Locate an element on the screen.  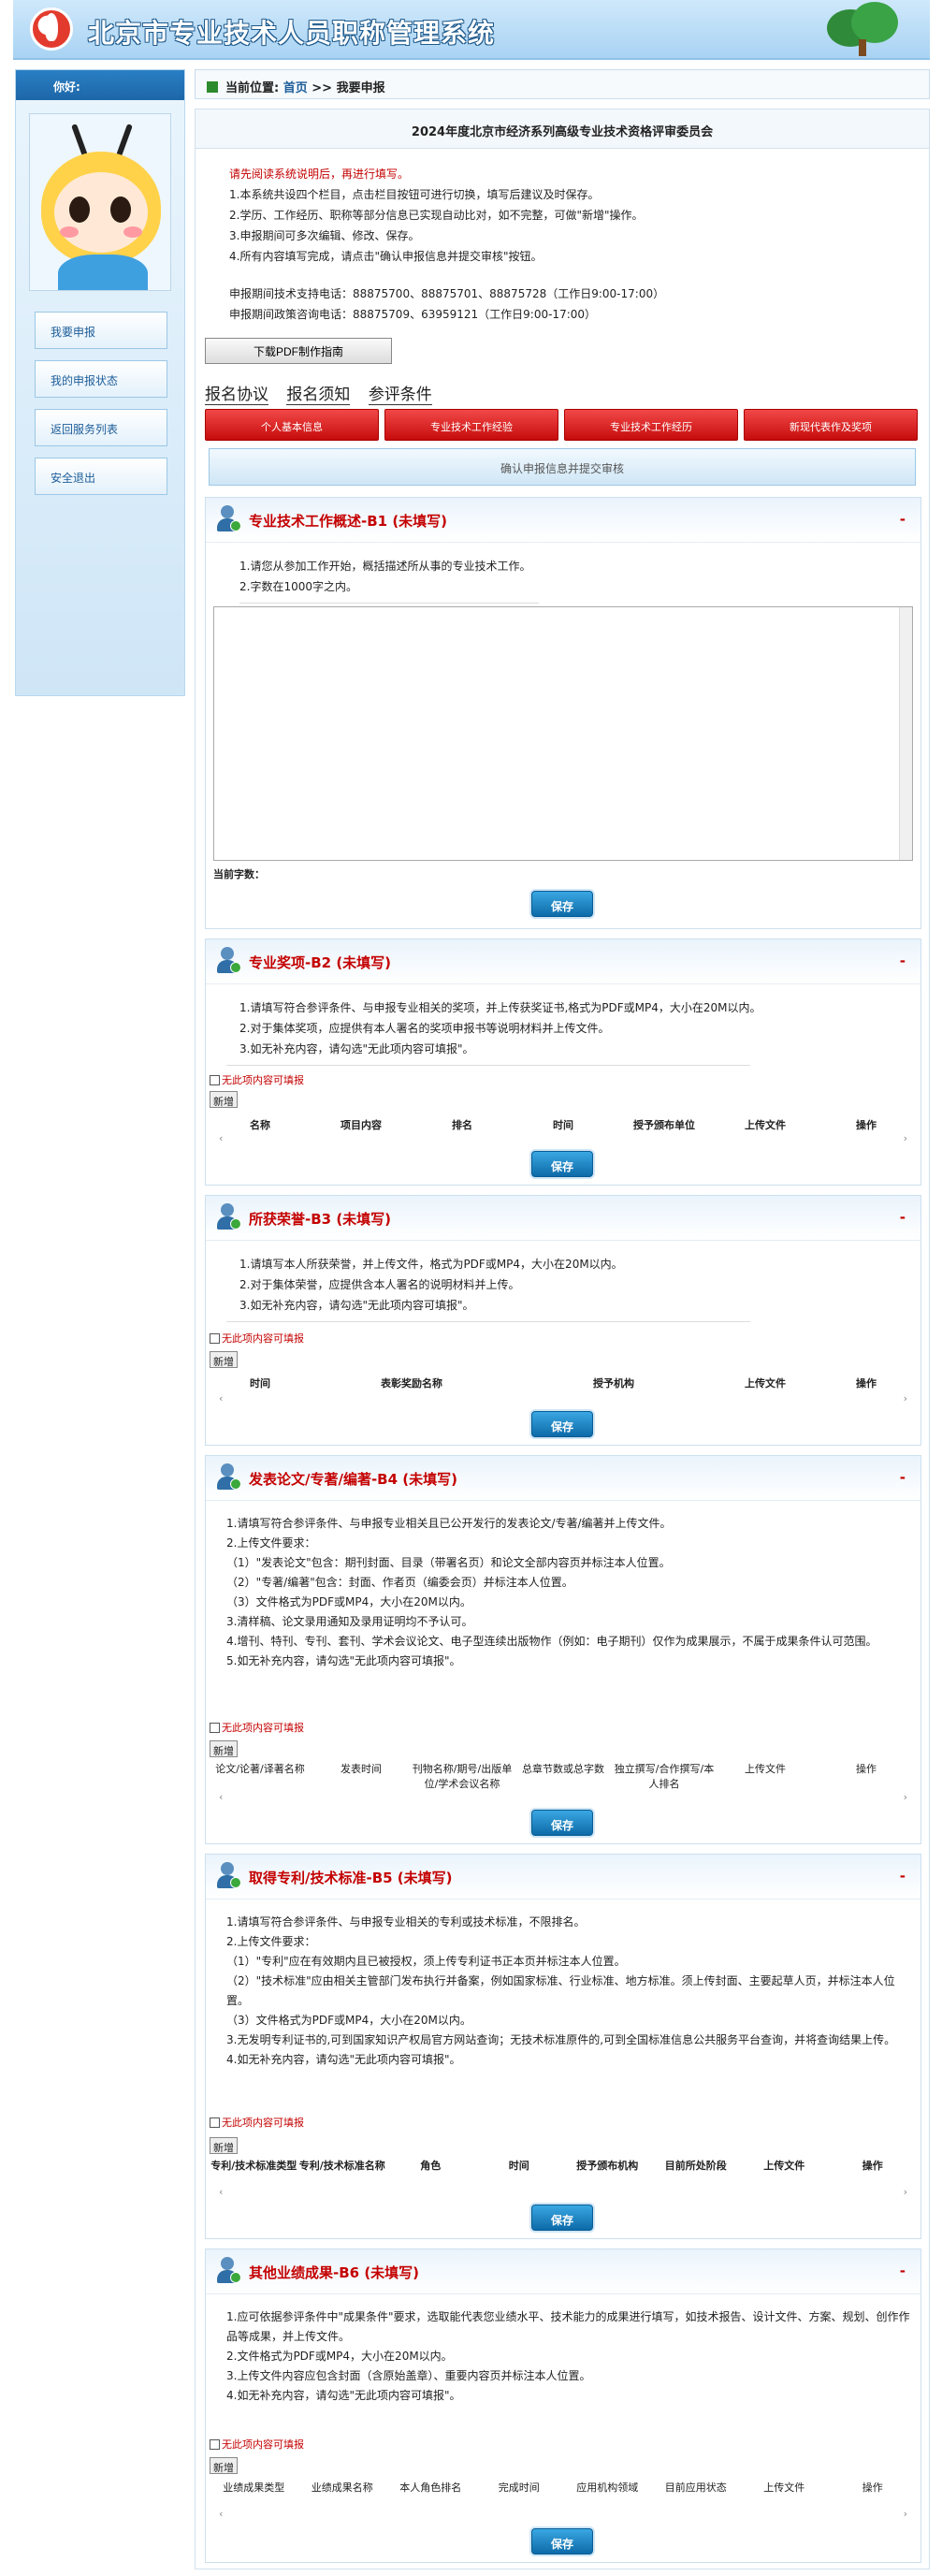
sidebar-item-service-list: 返回服务列表 is located at coordinates (101, 427).